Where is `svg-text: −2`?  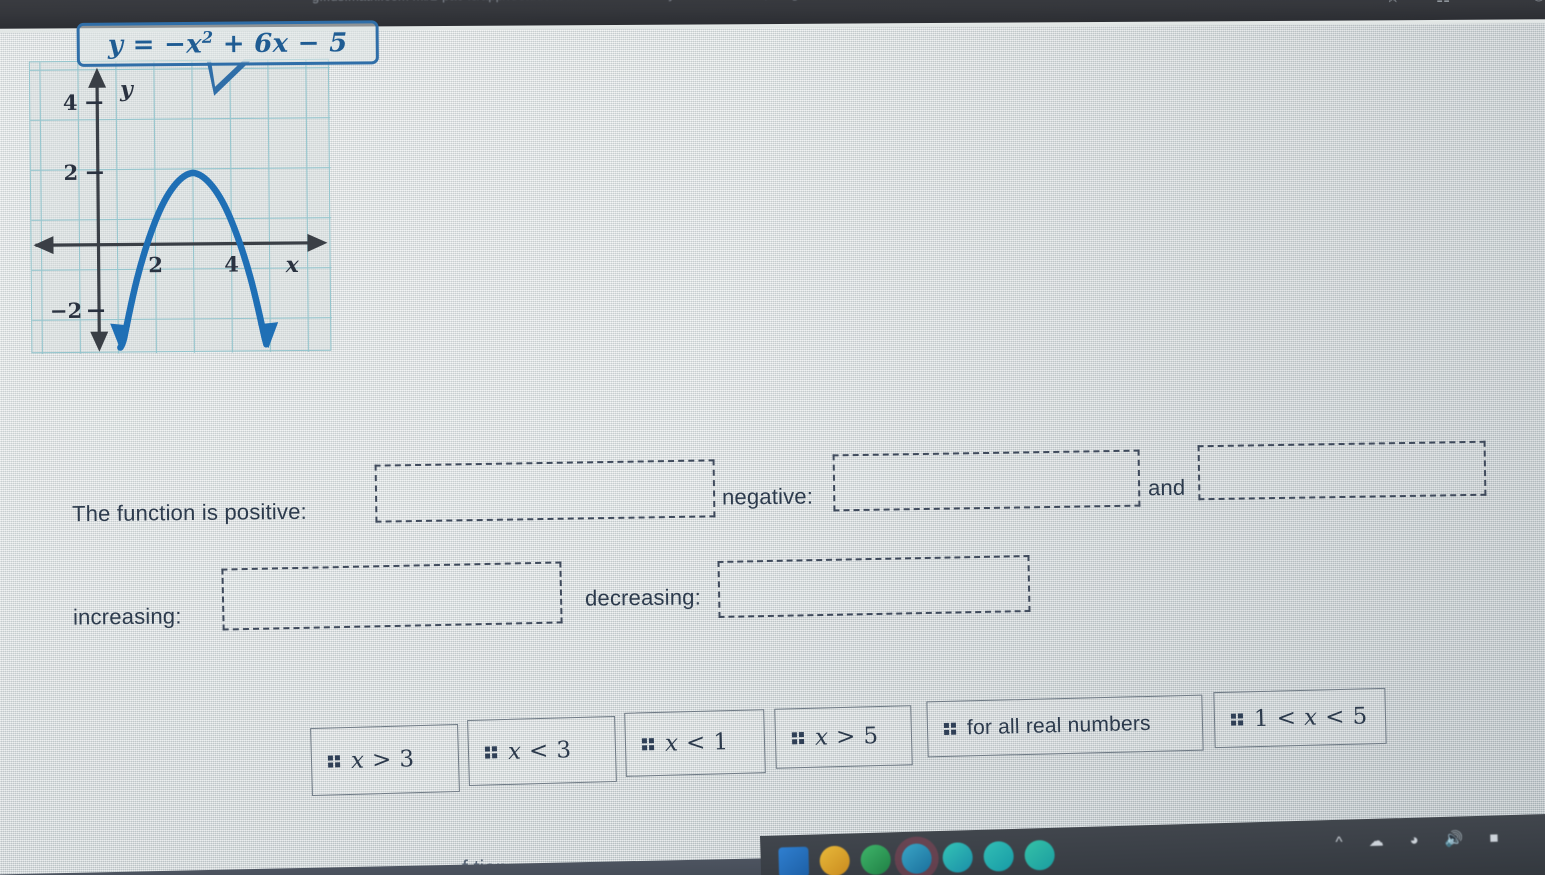
svg-text: −2 is located at coordinates (66, 310).